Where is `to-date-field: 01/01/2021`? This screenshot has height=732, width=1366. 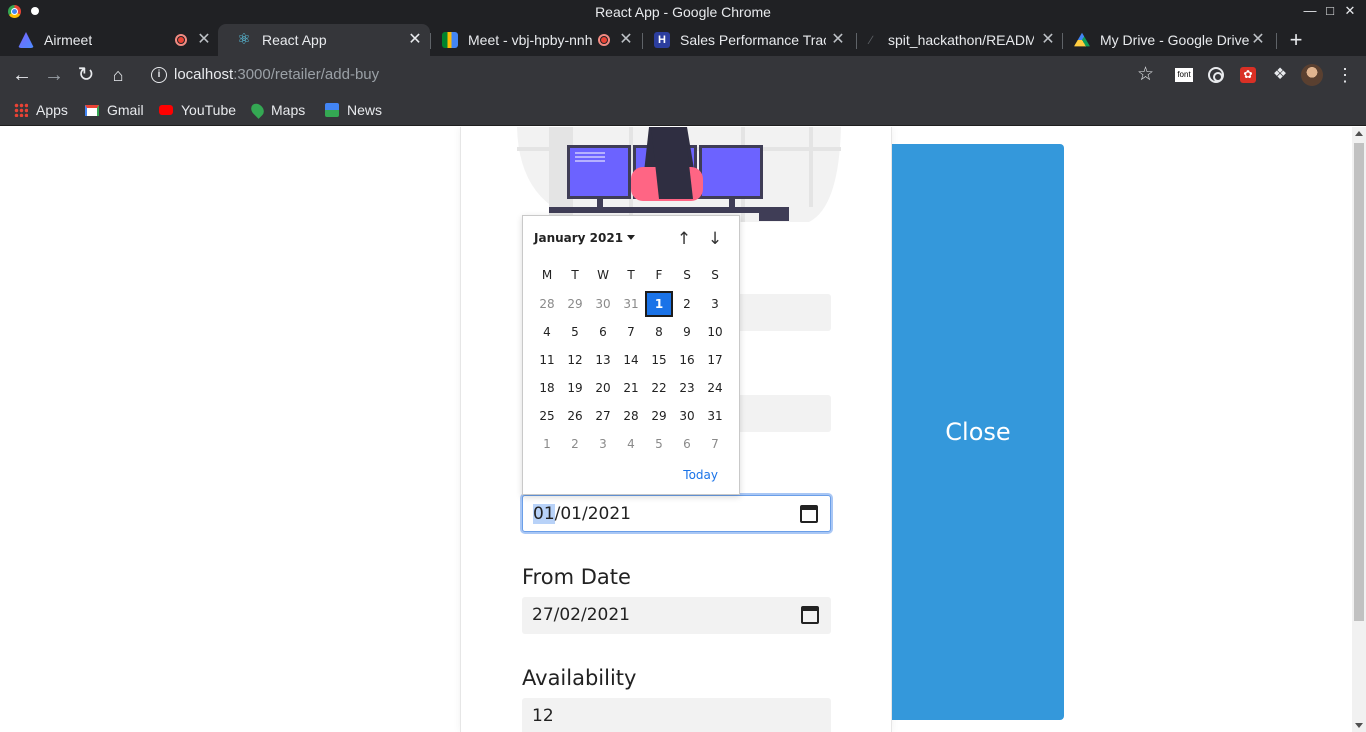
to-date-field: 01/01/2021 is located at coordinates (676, 513).